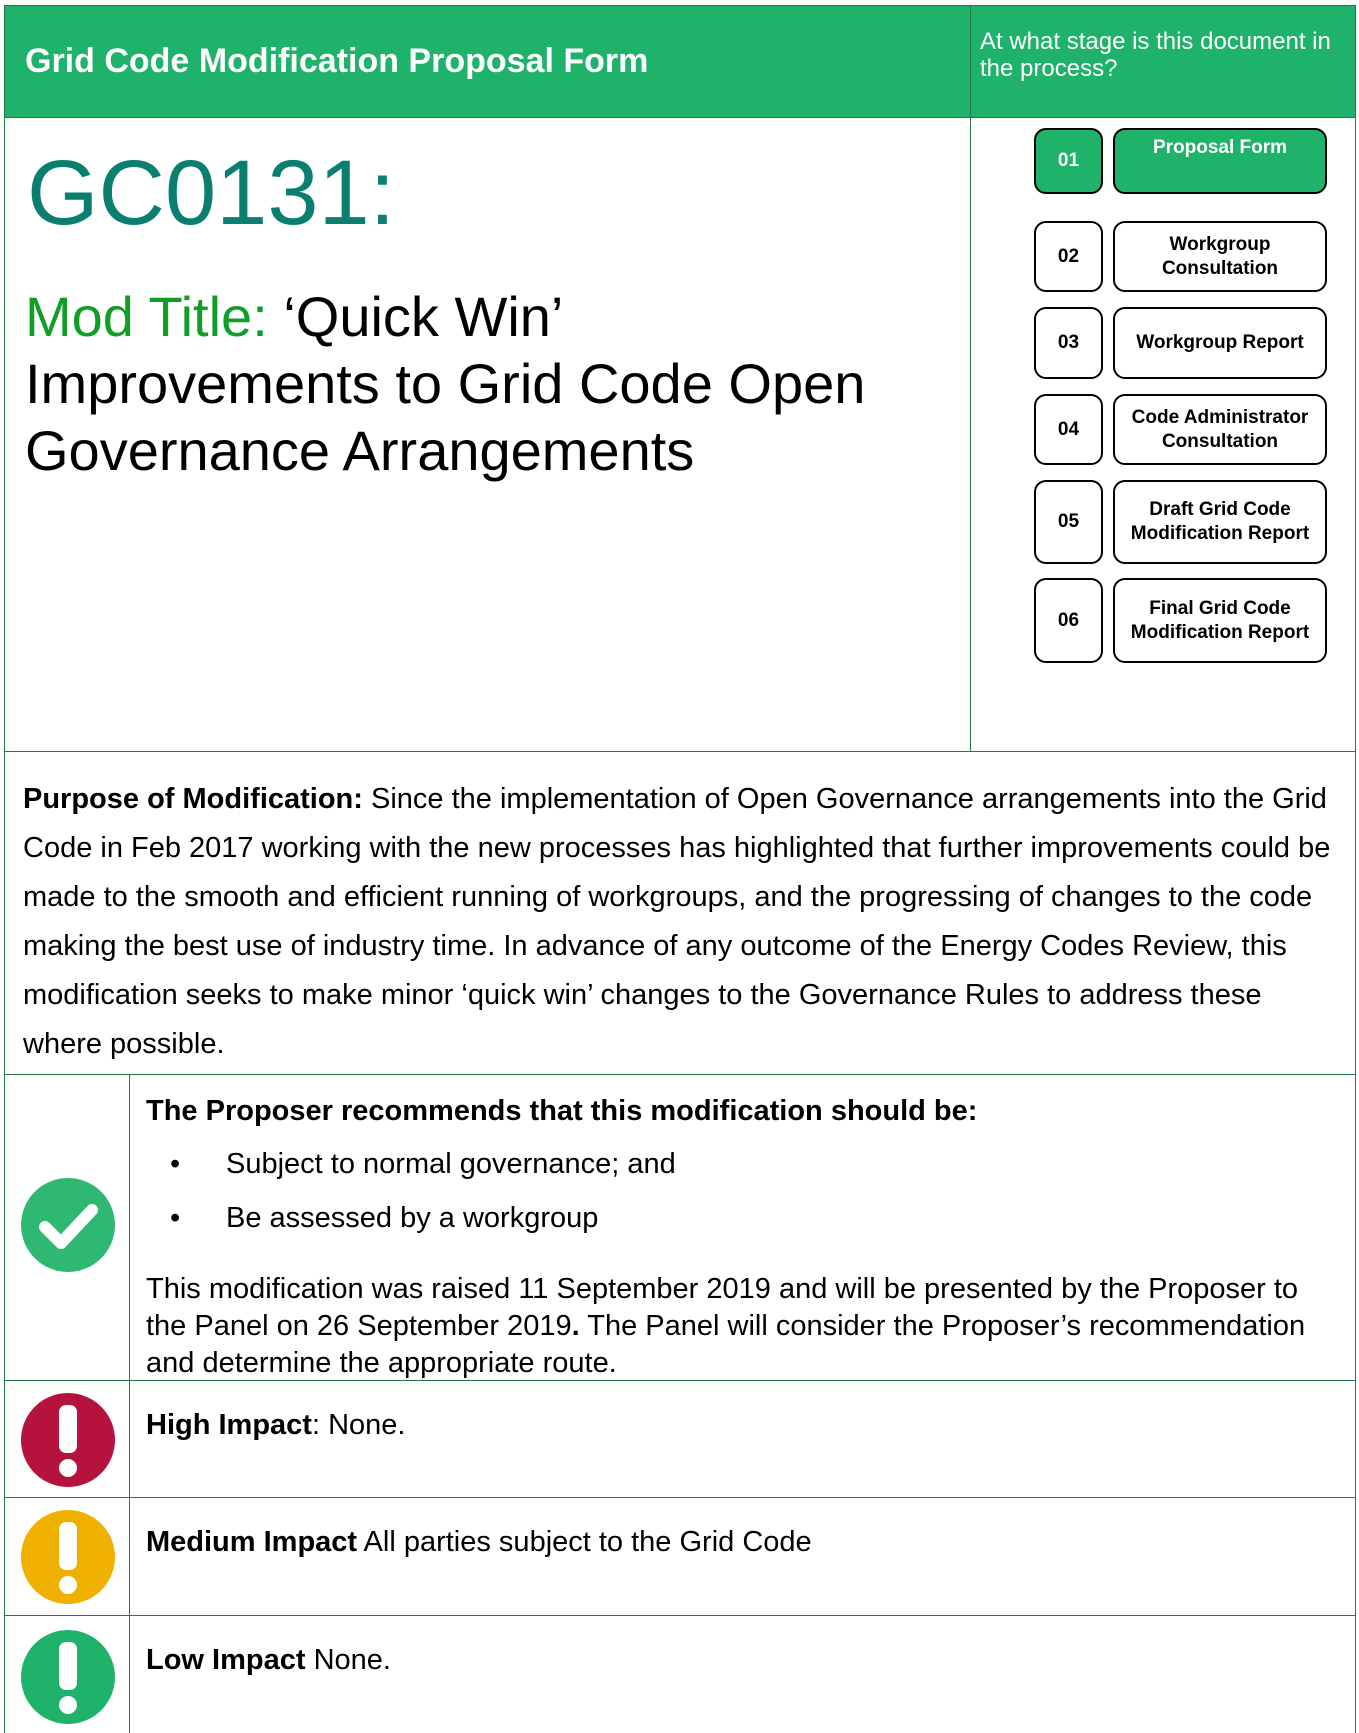 This screenshot has height=1733, width=1359. Describe the element at coordinates (1068, 343) in the screenshot. I see `stage-number: 03` at that location.